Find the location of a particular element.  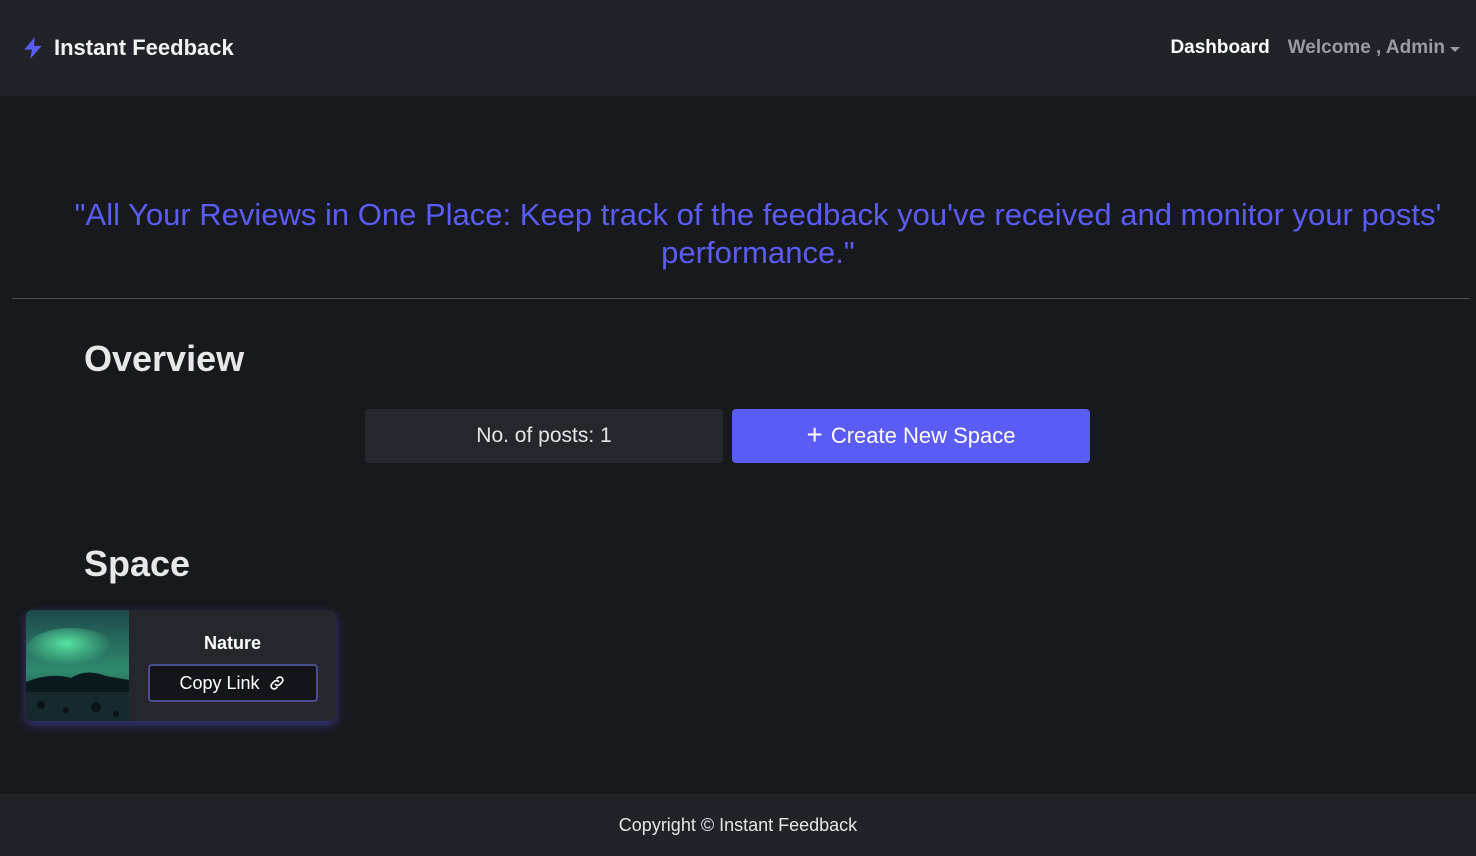

user-menu-label: Welcome , Admin is located at coordinates (1366, 47).